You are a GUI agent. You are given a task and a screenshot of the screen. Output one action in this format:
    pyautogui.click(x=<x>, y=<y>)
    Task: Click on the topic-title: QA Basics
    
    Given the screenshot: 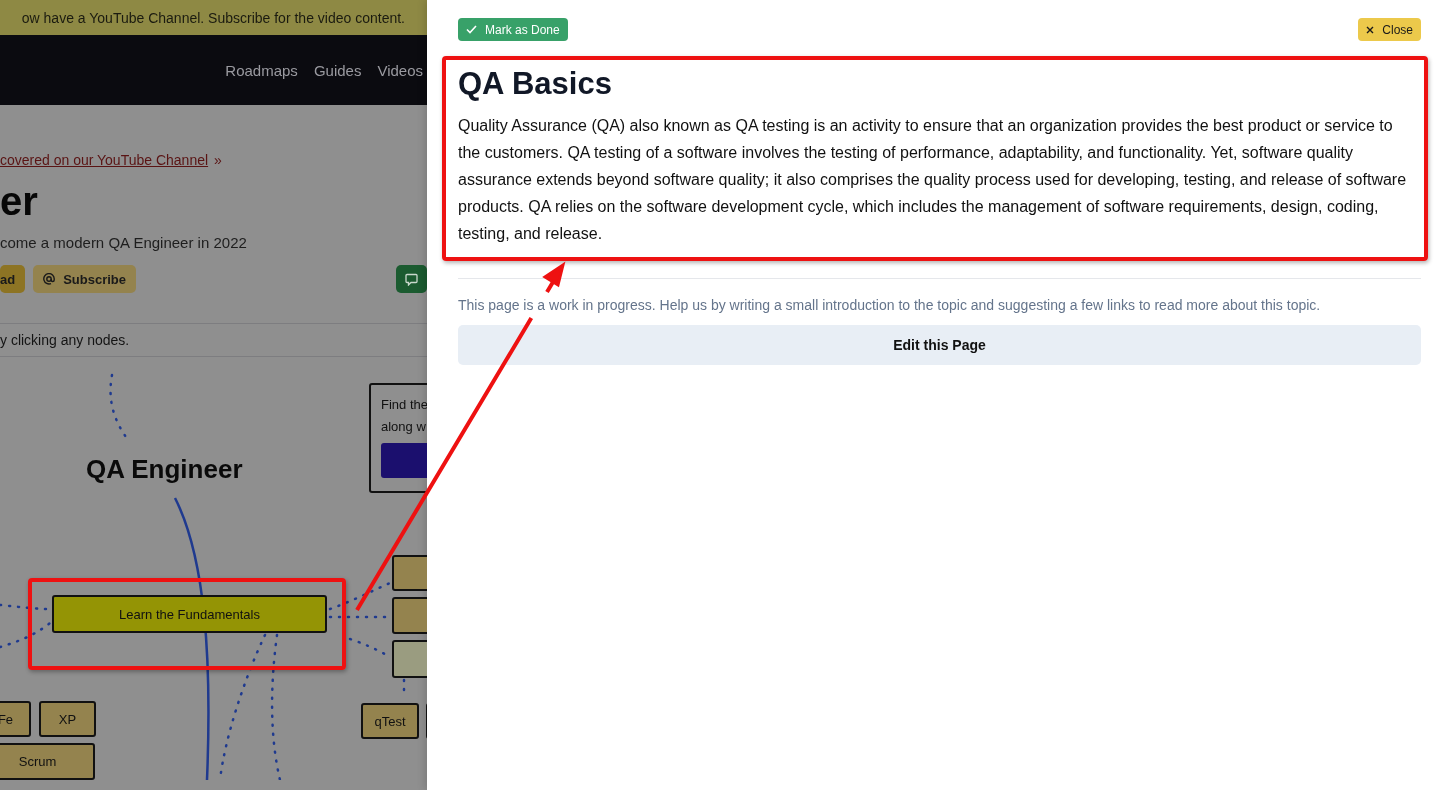 What is the action you would take?
    pyautogui.click(x=535, y=84)
    